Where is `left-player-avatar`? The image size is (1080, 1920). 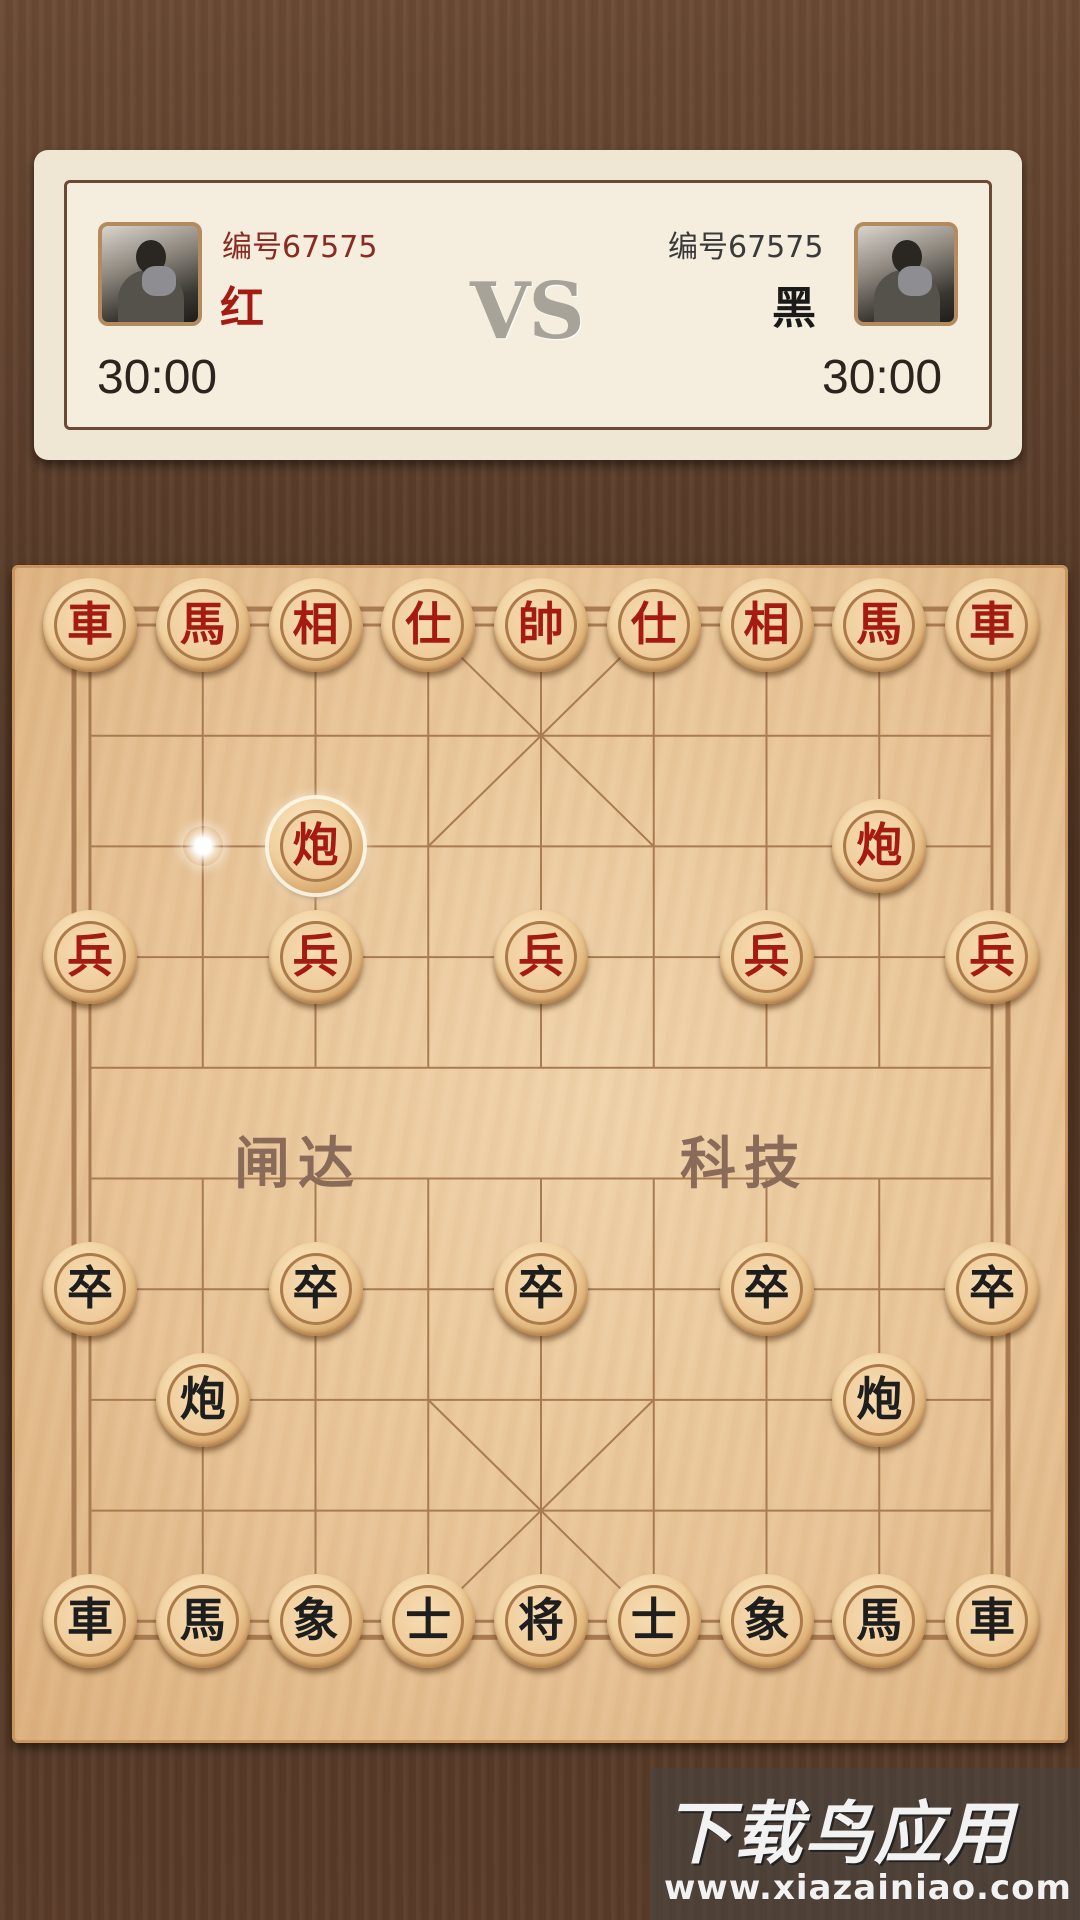 left-player-avatar is located at coordinates (150, 274).